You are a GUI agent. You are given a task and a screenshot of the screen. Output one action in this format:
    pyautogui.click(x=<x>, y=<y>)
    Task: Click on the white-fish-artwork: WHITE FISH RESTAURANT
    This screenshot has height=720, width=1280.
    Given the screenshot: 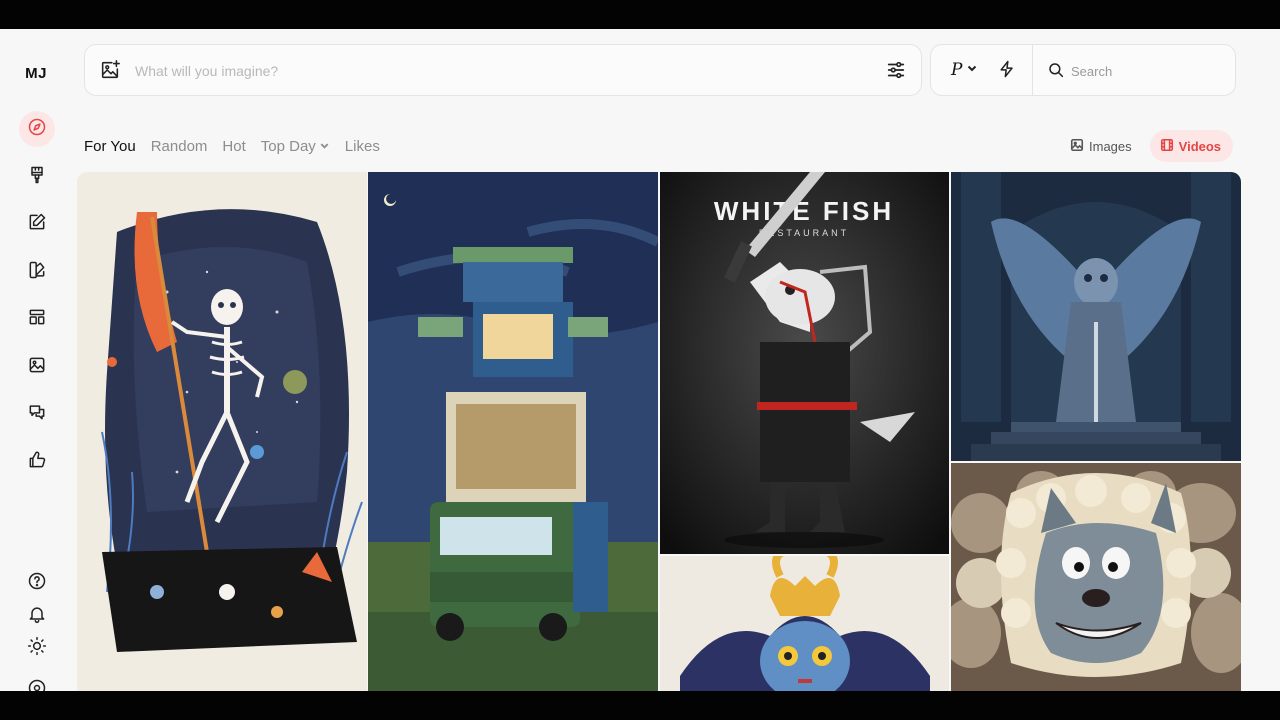 What is the action you would take?
    pyautogui.click(x=804, y=363)
    